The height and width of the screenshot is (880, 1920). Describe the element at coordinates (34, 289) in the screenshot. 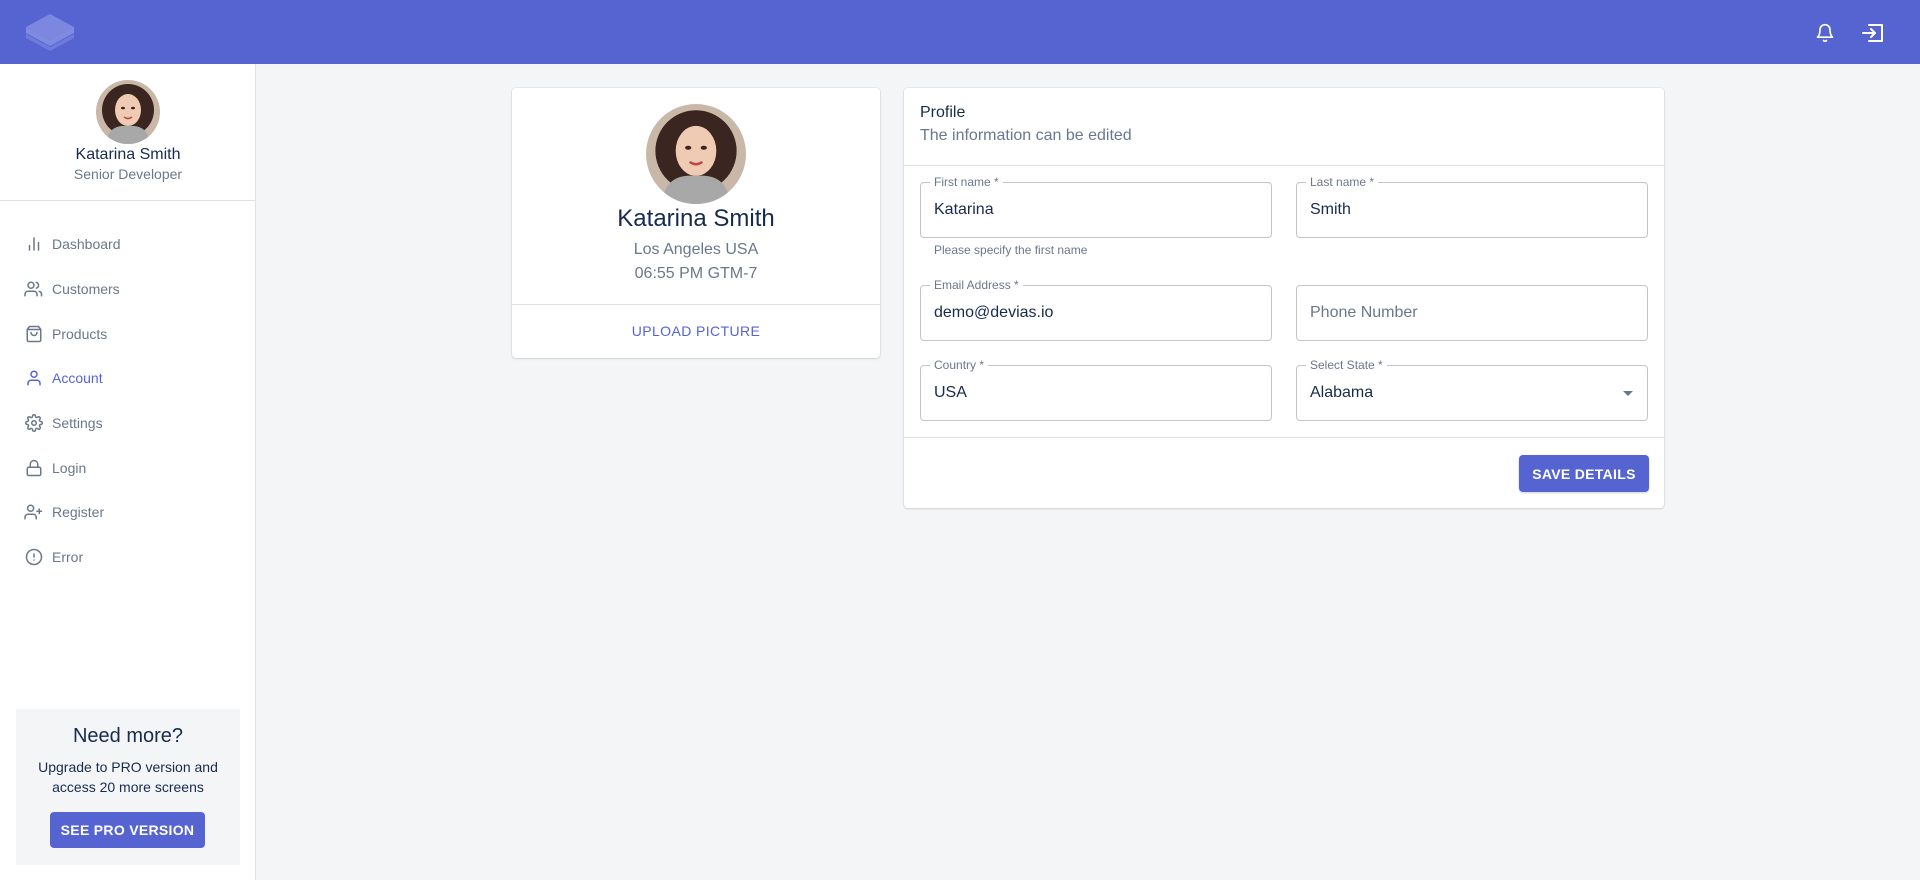

I see `users-icon` at that location.